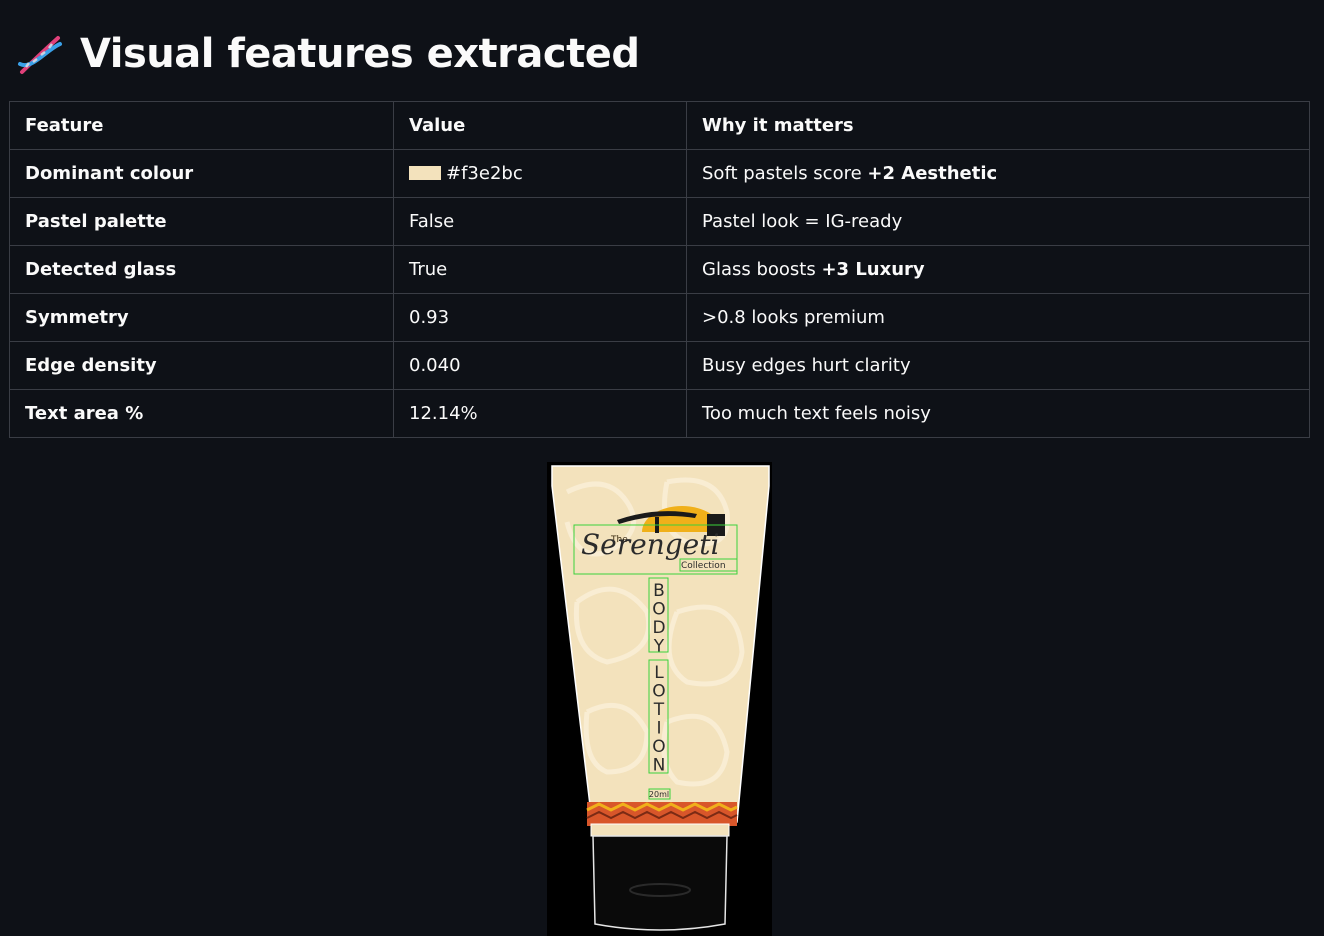 The width and height of the screenshot is (1324, 936). I want to click on why-emphasis: +2 Aesthetic, so click(932, 173).